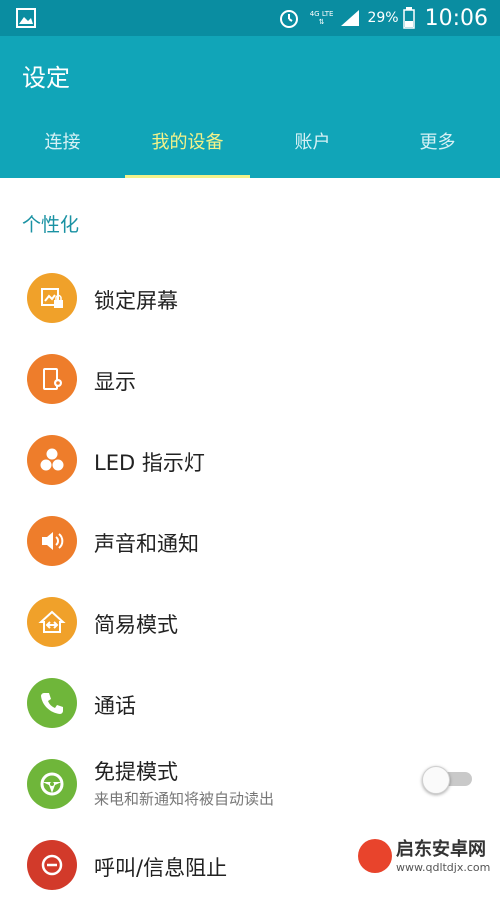 Image resolution: width=500 pixels, height=906 pixels. What do you see at coordinates (350, 18) in the screenshot?
I see `signal-icon` at bounding box center [350, 18].